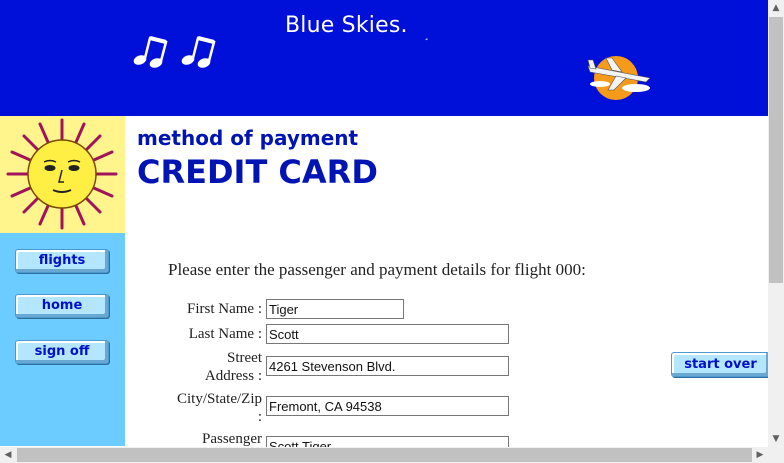 This screenshot has height=463, width=784. I want to click on page-title: CREDIT CARD, so click(257, 172).